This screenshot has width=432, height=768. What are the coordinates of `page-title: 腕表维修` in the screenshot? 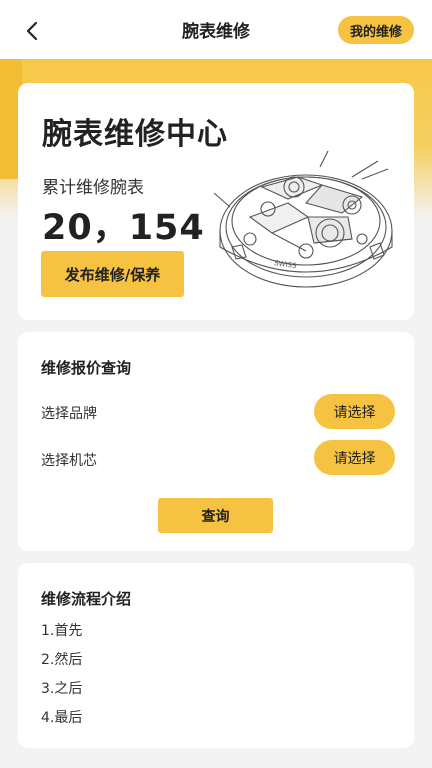 It's located at (216, 32).